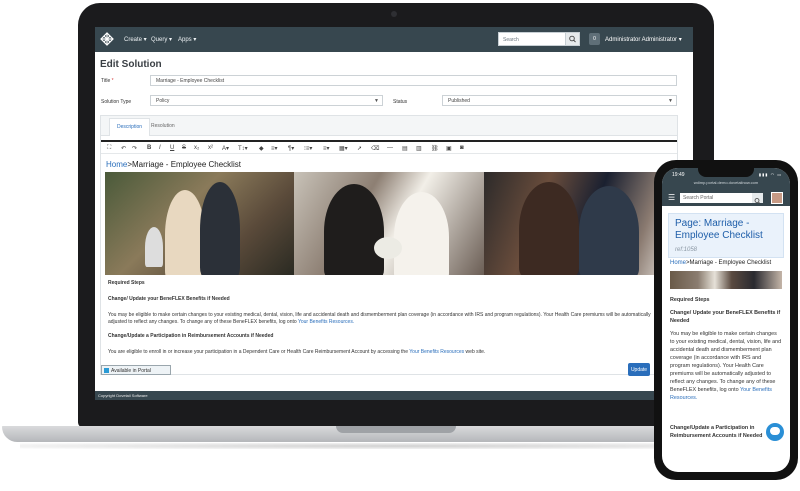  Describe the element at coordinates (184, 148) in the screenshot. I see `strikethrough-icon: S` at that location.